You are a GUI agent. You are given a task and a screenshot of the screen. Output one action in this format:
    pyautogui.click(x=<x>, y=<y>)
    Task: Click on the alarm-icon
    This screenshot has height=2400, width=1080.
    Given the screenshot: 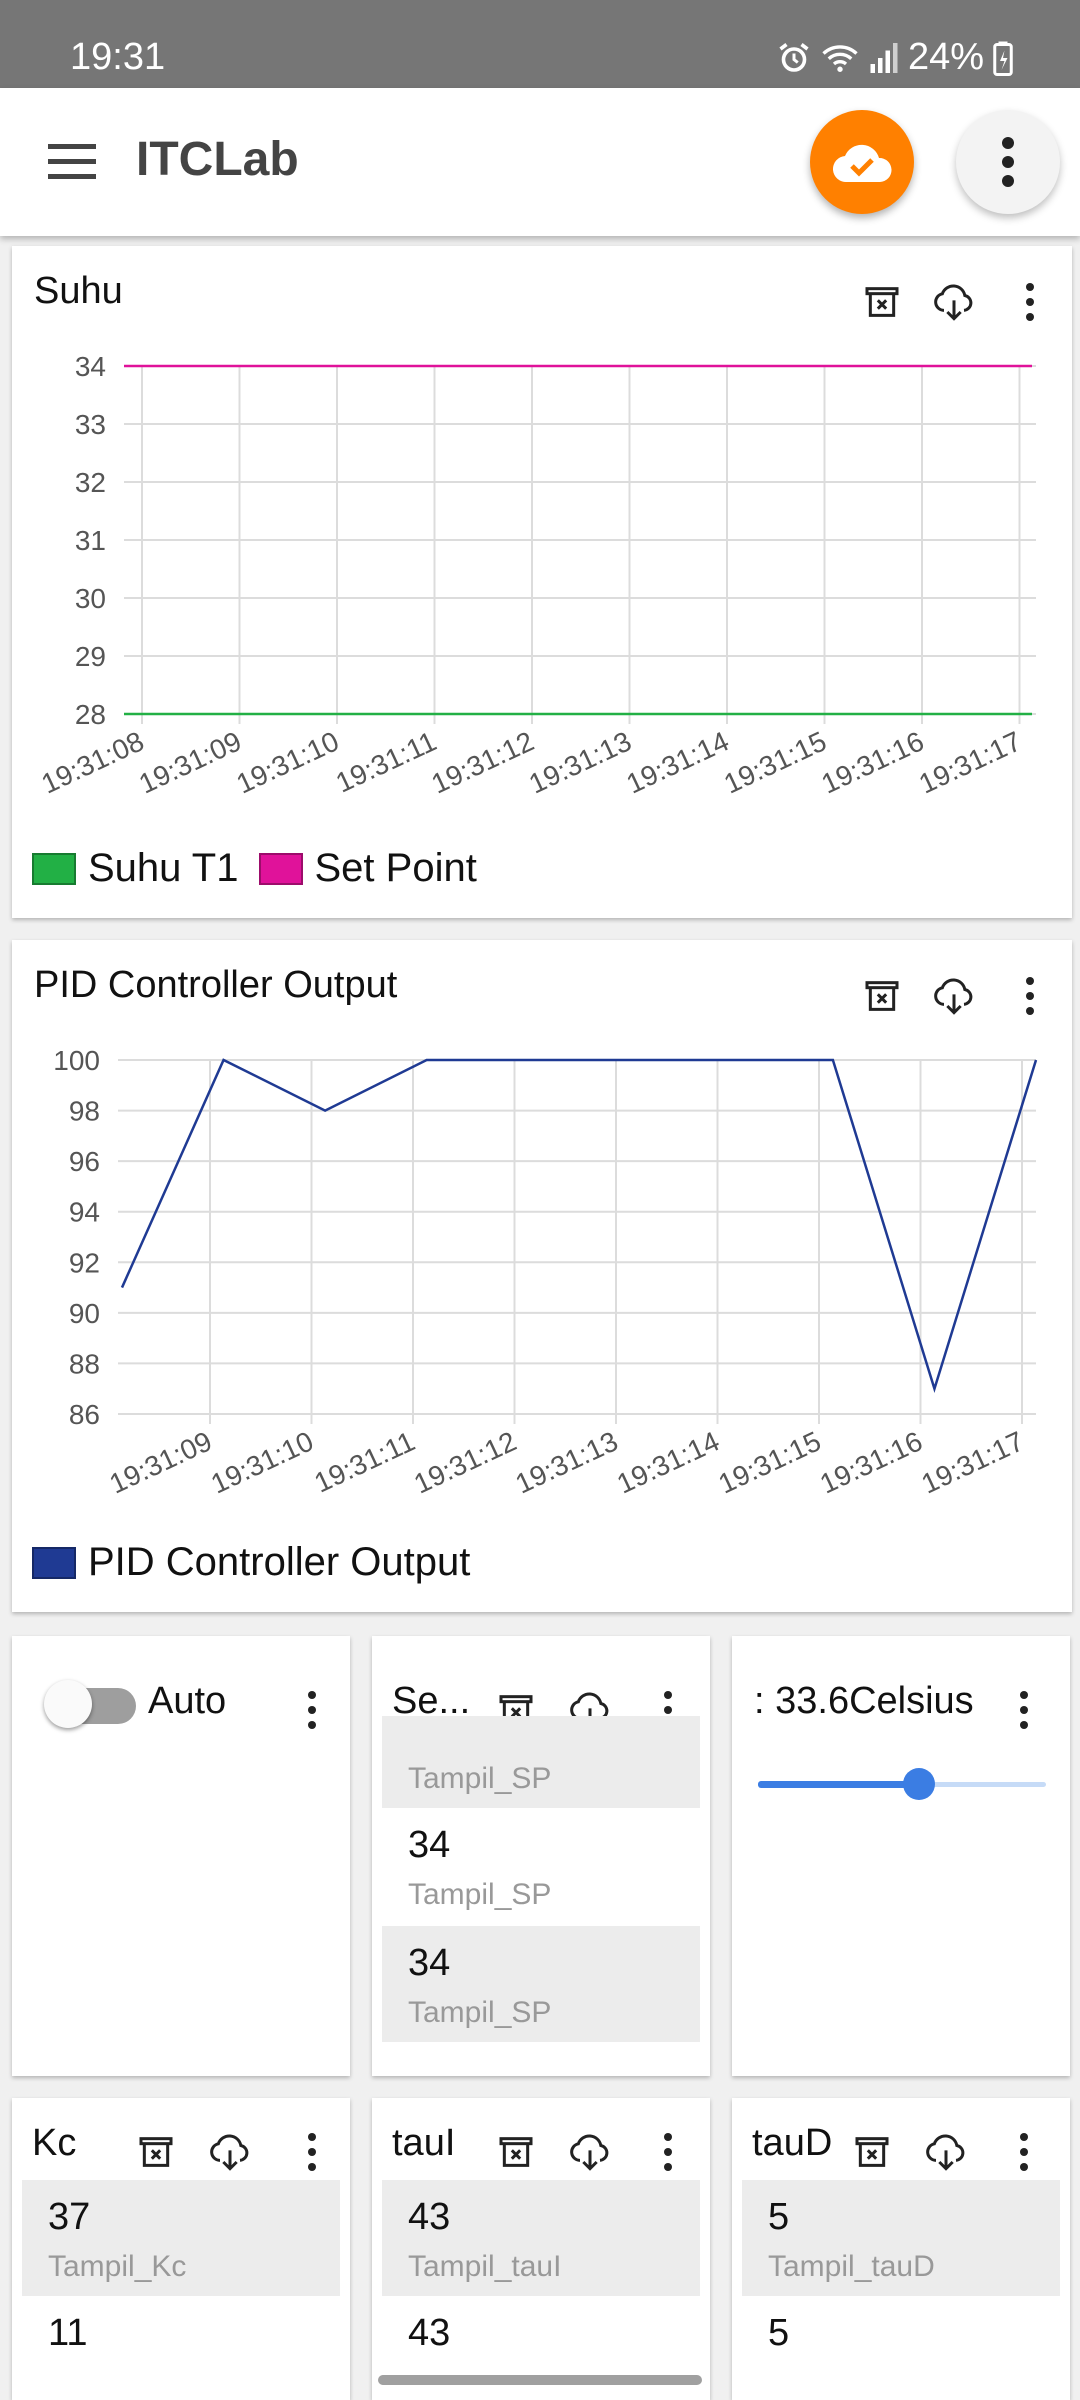 What is the action you would take?
    pyautogui.click(x=794, y=57)
    